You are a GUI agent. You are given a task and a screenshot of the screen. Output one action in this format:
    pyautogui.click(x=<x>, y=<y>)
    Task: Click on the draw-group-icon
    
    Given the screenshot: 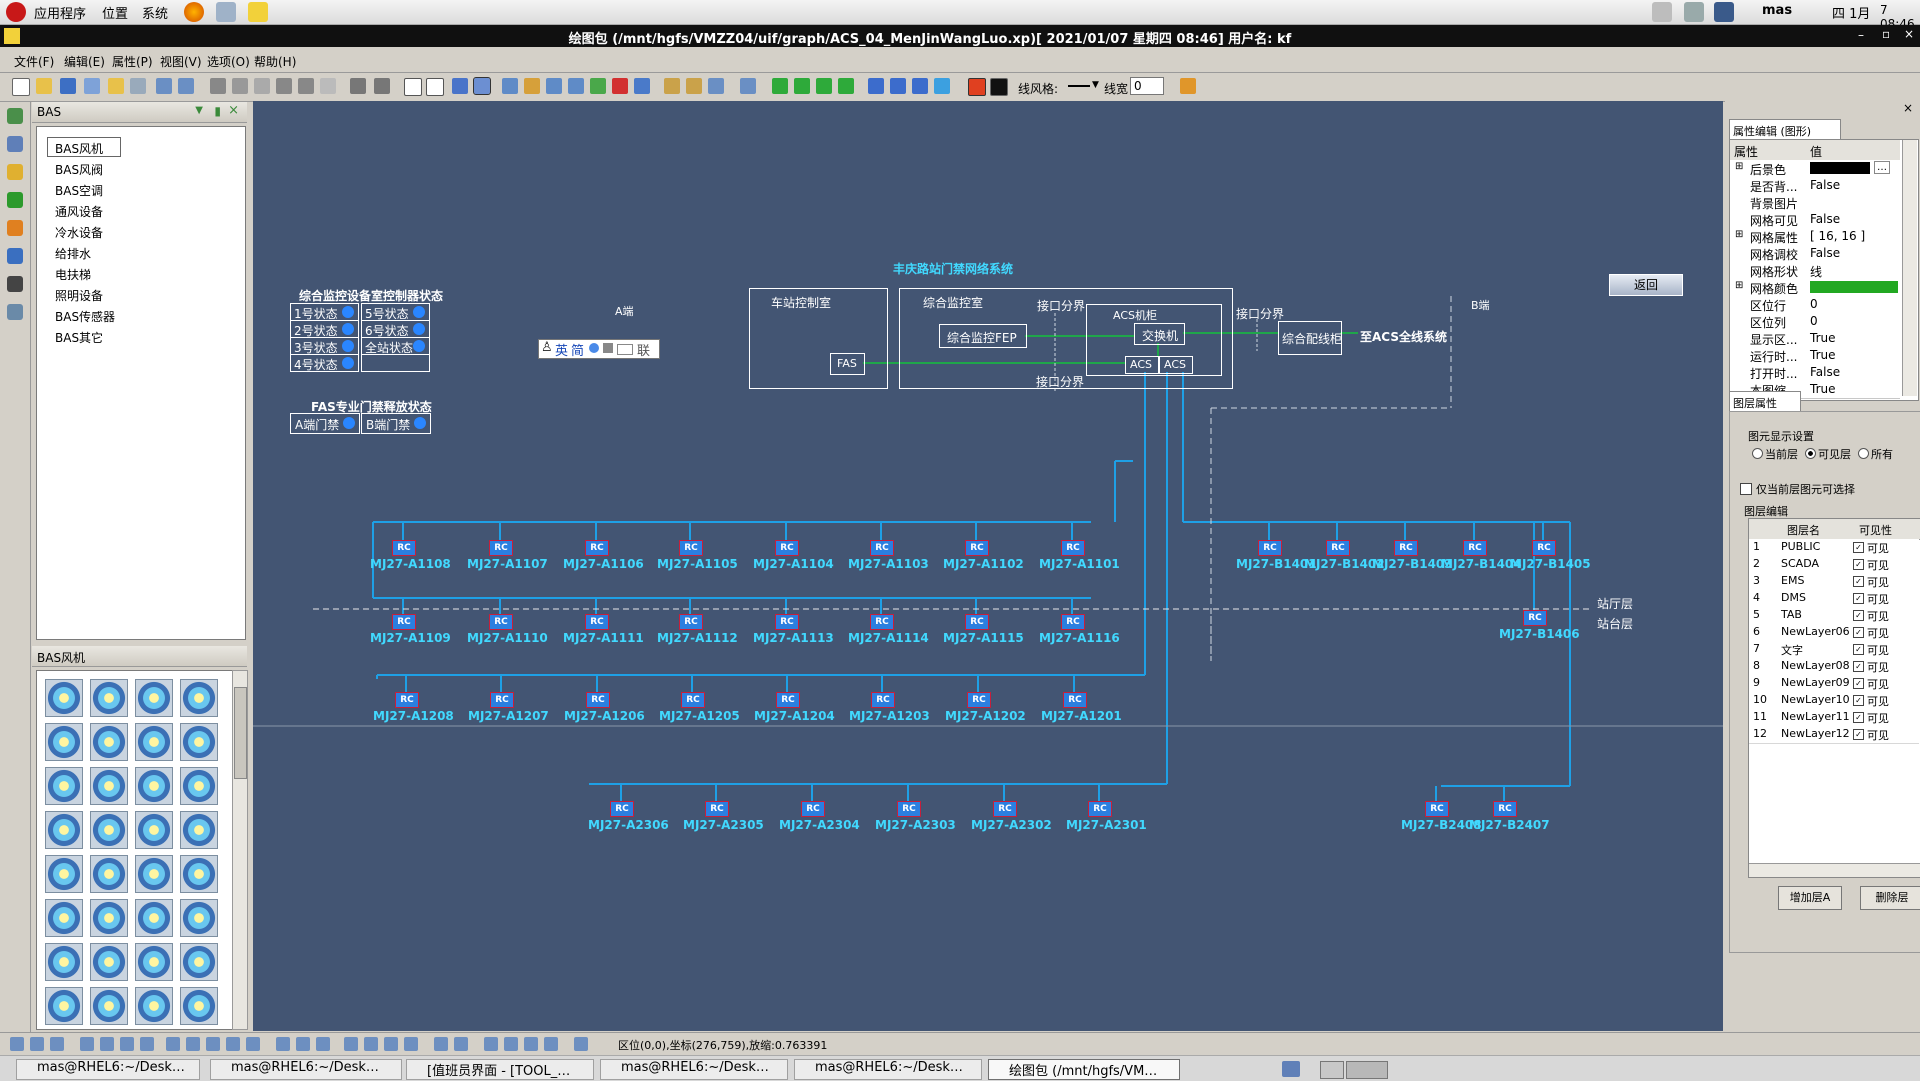 What is the action you would take?
    pyautogui.click(x=532, y=86)
    